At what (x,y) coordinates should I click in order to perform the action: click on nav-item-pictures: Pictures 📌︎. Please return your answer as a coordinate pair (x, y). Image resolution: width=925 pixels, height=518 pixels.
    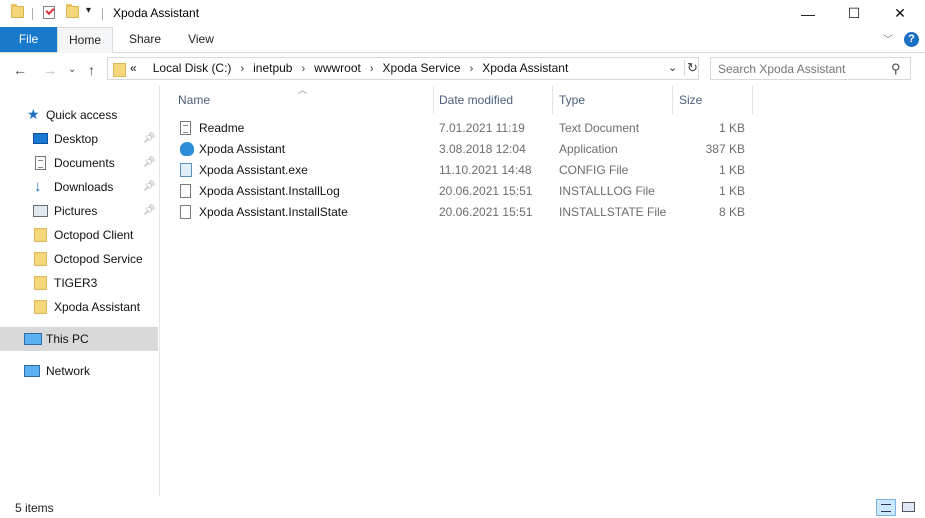
    Looking at the image, I should click on (79, 211).